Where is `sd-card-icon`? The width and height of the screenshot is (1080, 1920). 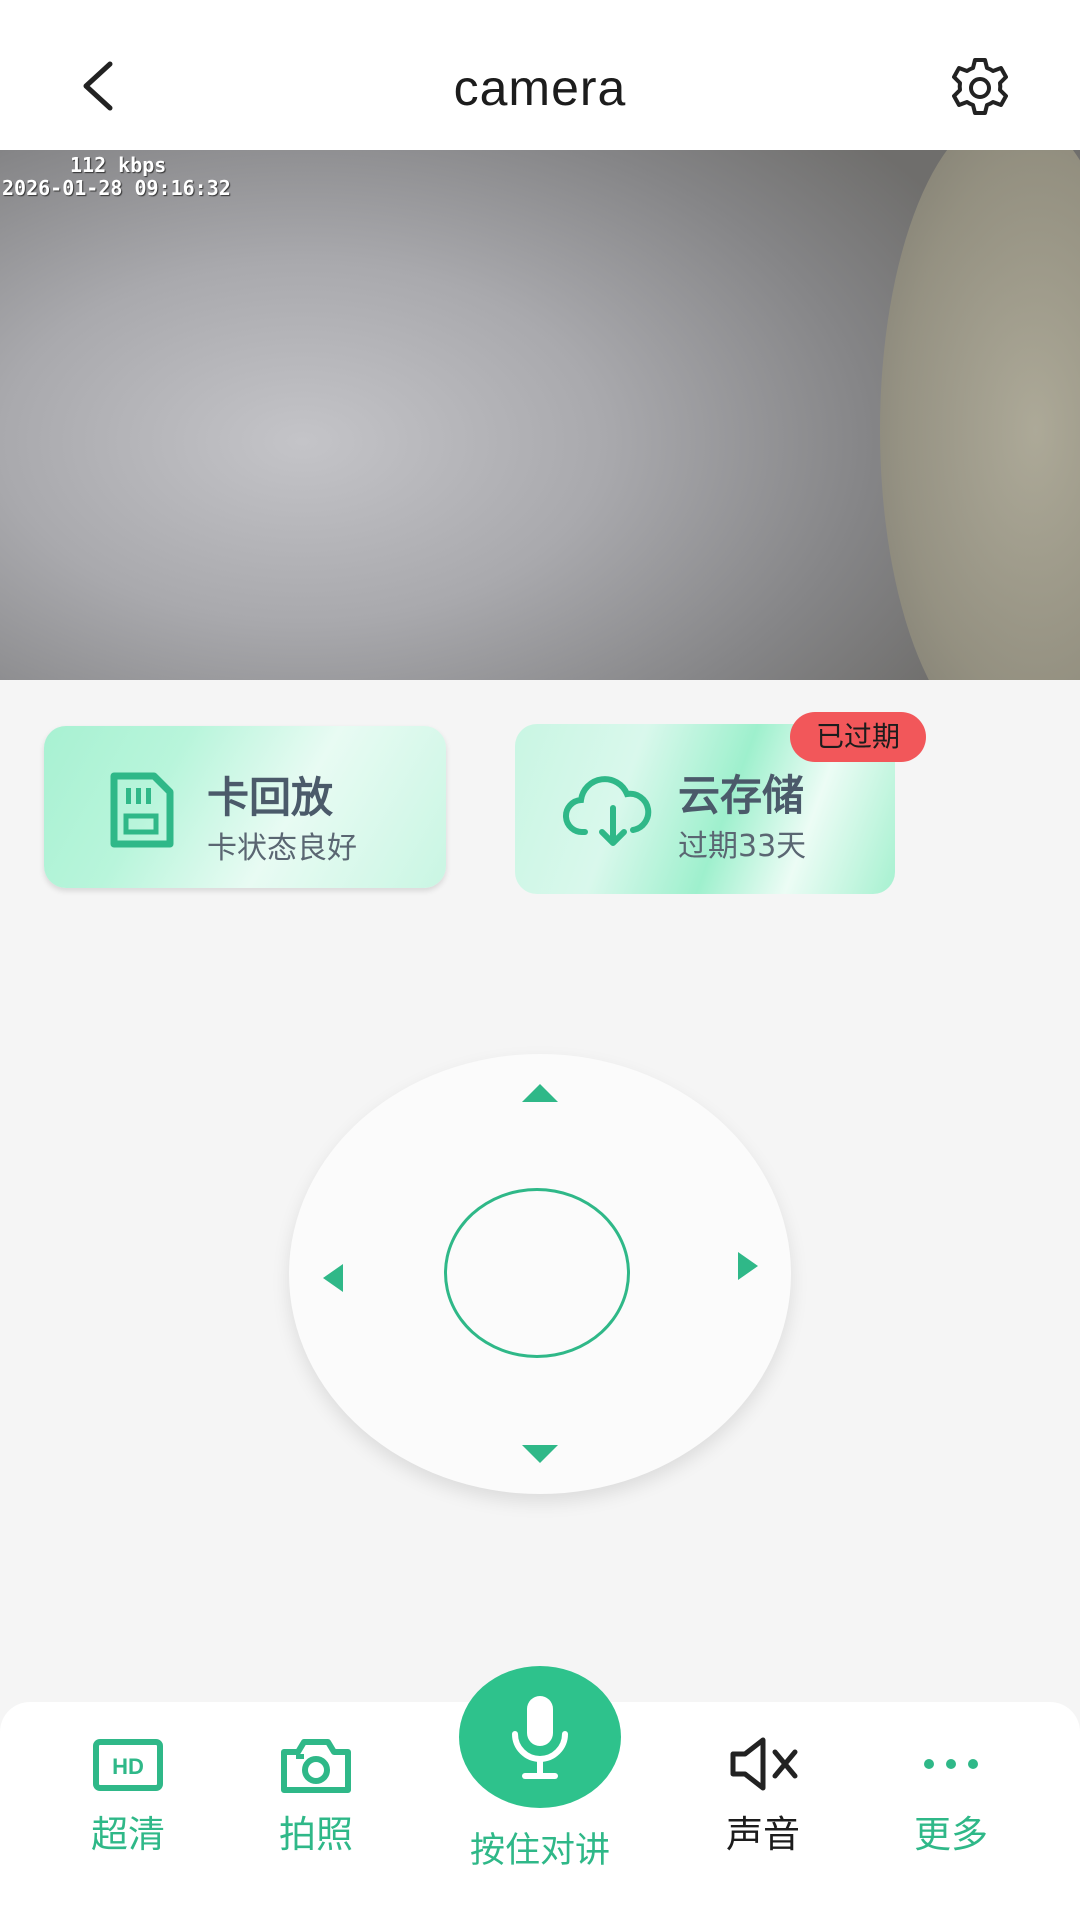
sd-card-icon is located at coordinates (142, 810).